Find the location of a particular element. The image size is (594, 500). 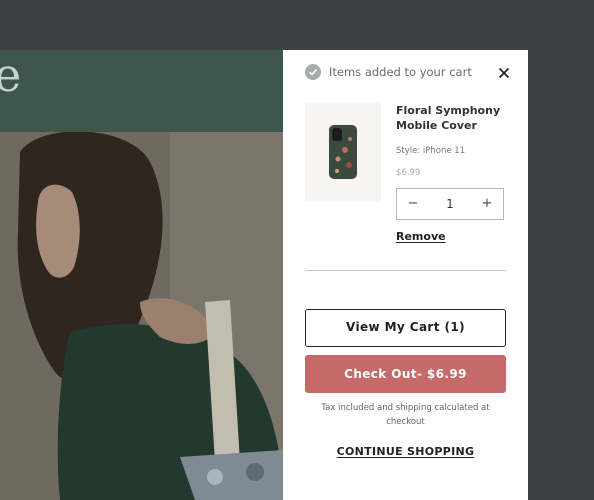

product-price: $6.99 is located at coordinates (408, 173).